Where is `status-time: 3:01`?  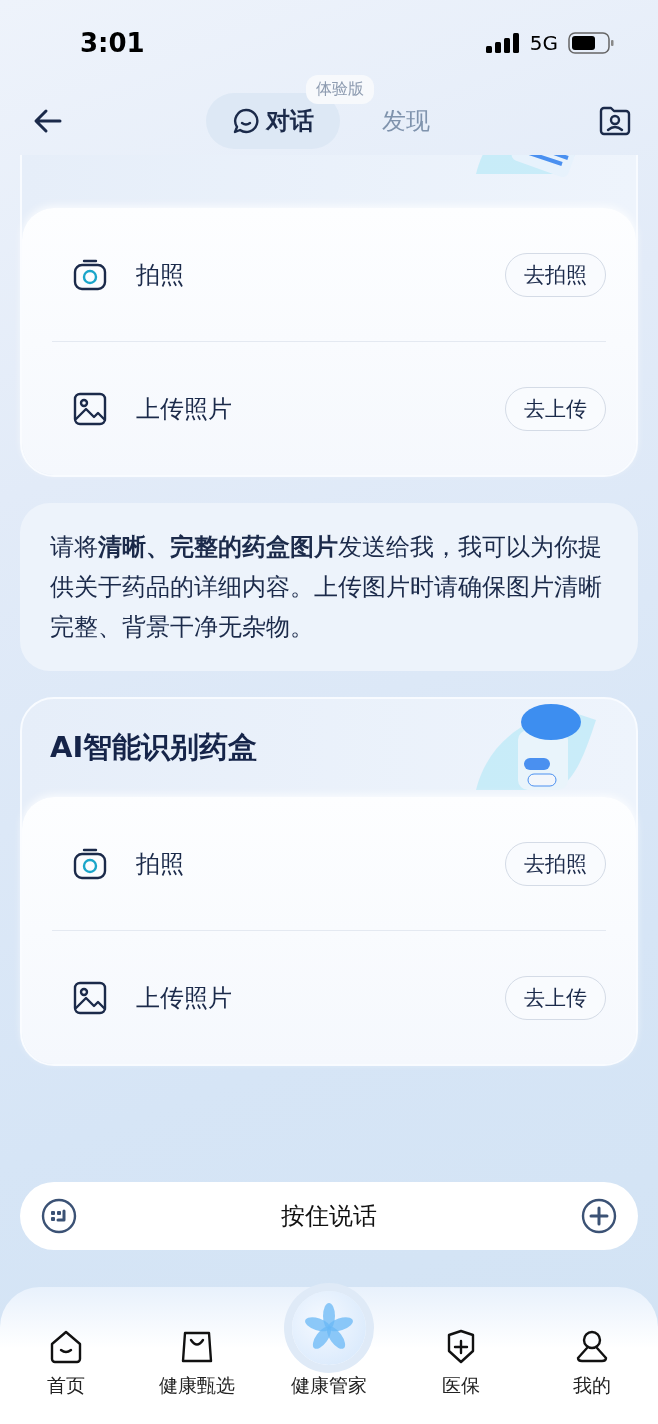 status-time: 3:01 is located at coordinates (112, 43).